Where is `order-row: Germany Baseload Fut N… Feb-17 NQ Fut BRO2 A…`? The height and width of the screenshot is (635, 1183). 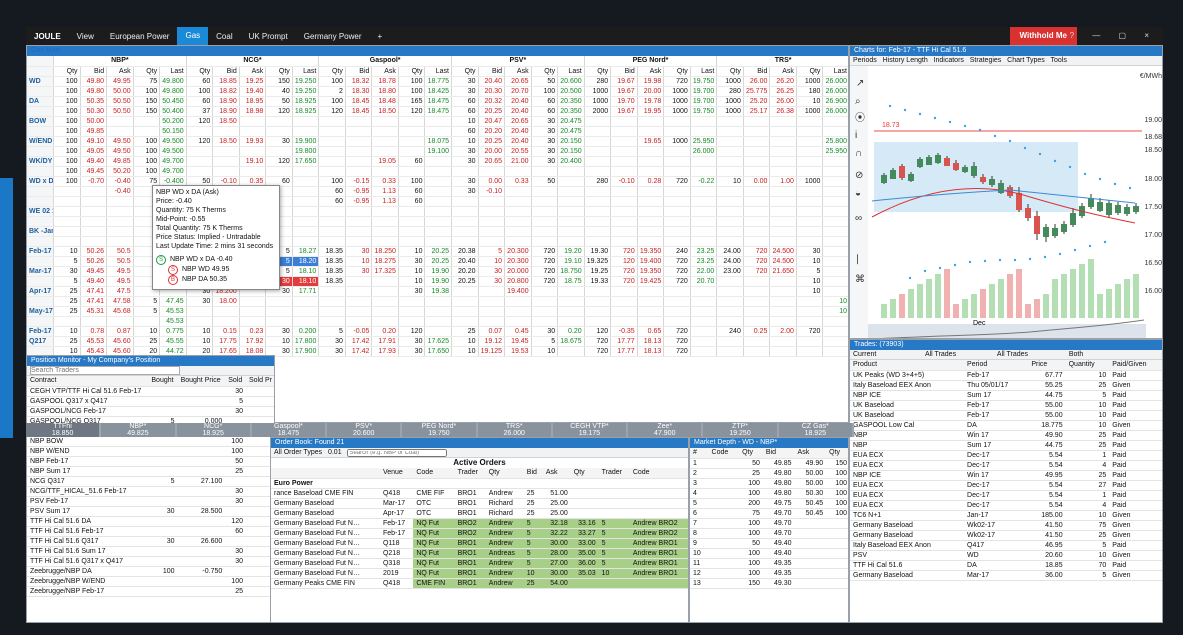 order-row: Germany Baseload Fut N… Feb-17 NQ Fut BRO2 A… is located at coordinates (479, 523).